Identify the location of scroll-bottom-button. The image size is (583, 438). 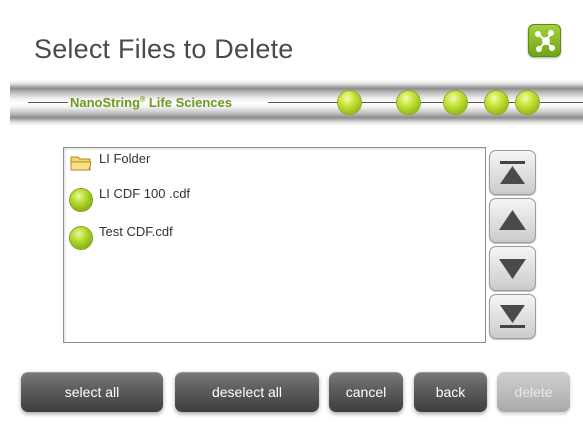
(512, 316).